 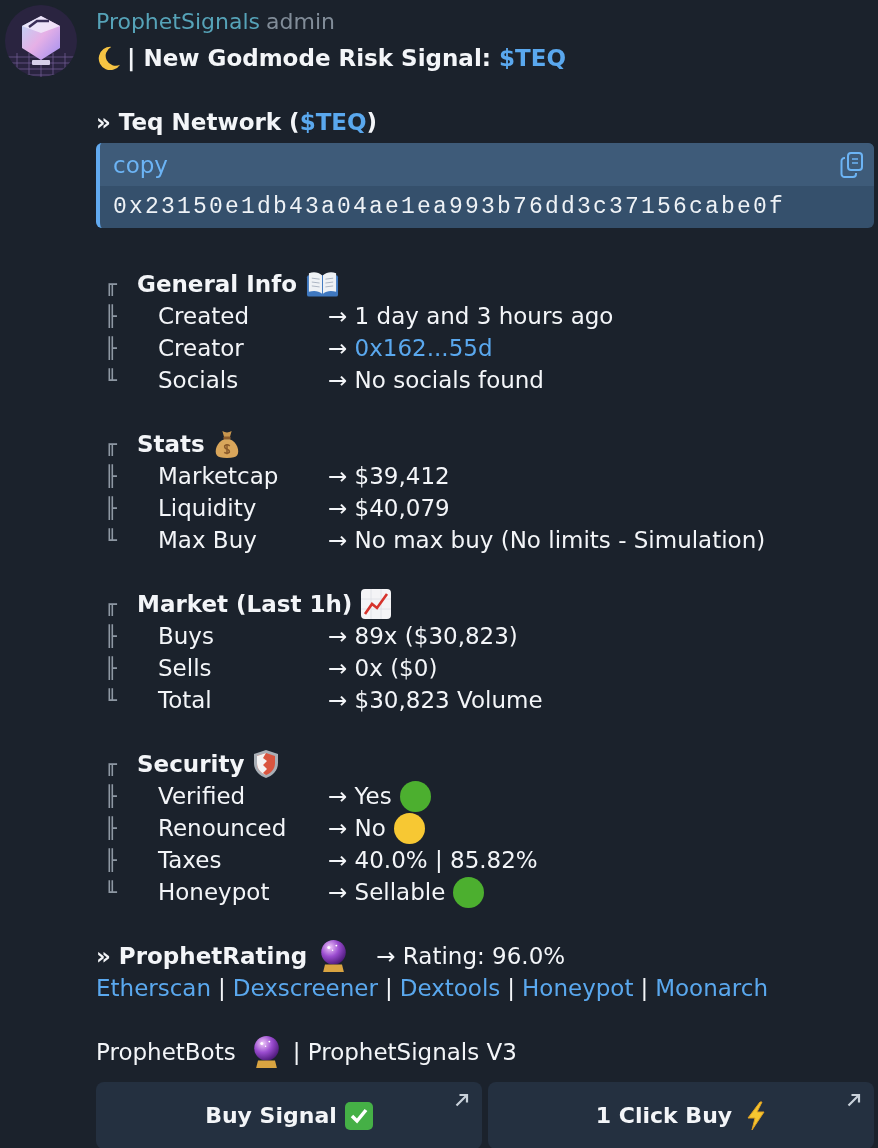 I want to click on row-label: Max Buy, so click(x=207, y=540).